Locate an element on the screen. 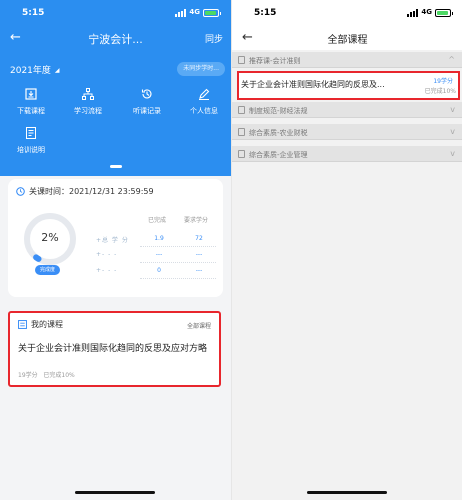  col-done-header: 已完成 is located at coordinates (157, 220).